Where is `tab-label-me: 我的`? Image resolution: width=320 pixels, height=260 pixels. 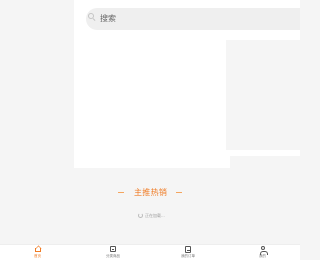 tab-label-me: 我的 is located at coordinates (262, 256).